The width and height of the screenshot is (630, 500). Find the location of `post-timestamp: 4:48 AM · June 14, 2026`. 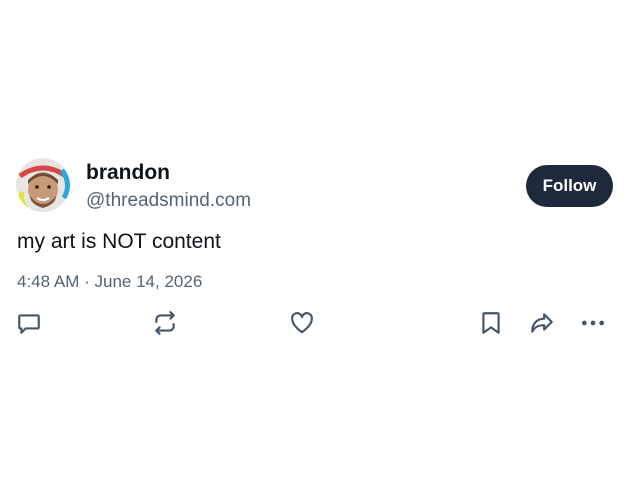

post-timestamp: 4:48 AM · June 14, 2026 is located at coordinates (109, 282).